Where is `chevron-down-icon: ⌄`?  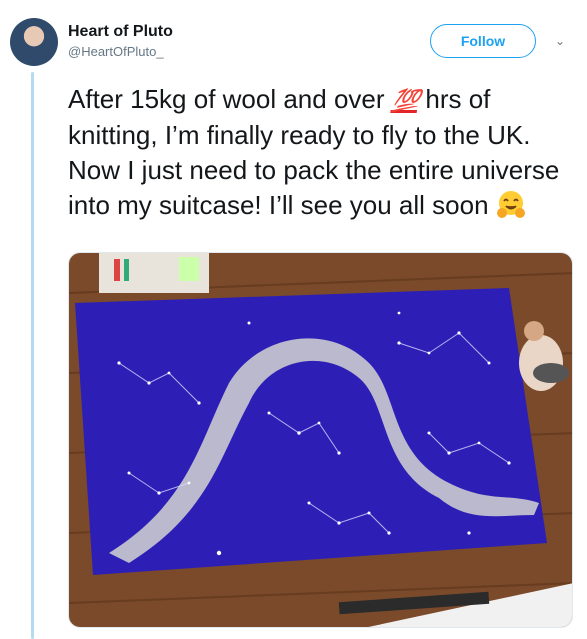 chevron-down-icon: ⌄ is located at coordinates (560, 41).